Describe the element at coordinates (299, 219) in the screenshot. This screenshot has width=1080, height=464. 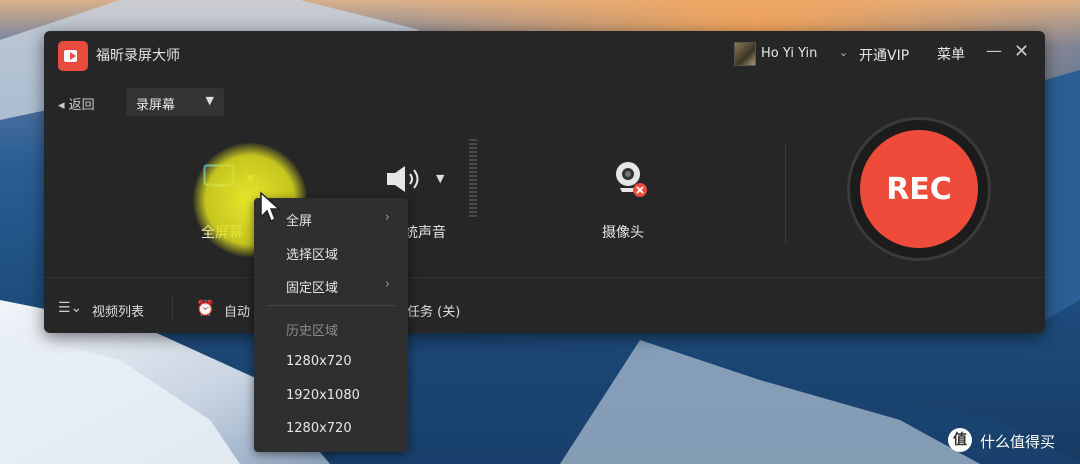
I see `dropdown-item-fullscreen: 全屏` at that location.